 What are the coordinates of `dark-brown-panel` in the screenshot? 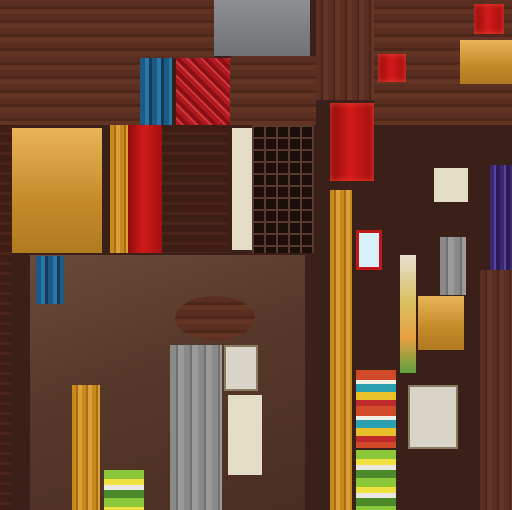 It's located at (195, 189).